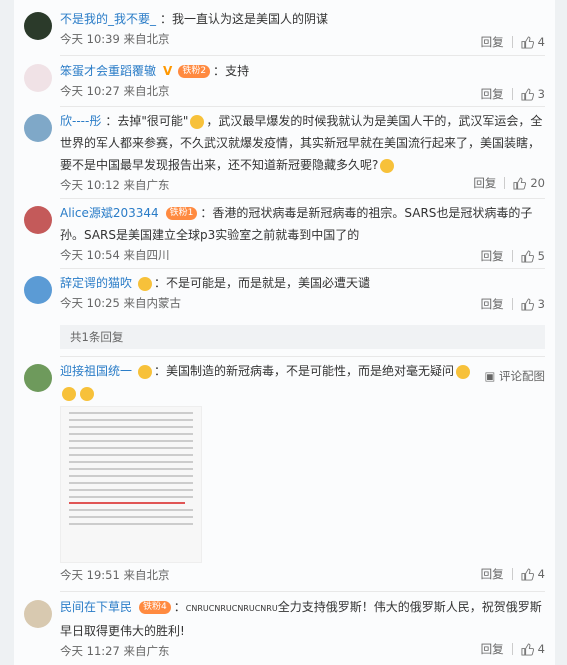 This screenshot has height=665, width=567. Describe the element at coordinates (301, 619) in the screenshot. I see `comment-text: 全力支持俄罗斯！伟大的俄罗斯人民，祝贺俄罗斯早日取得更伟大的胜利!` at that location.